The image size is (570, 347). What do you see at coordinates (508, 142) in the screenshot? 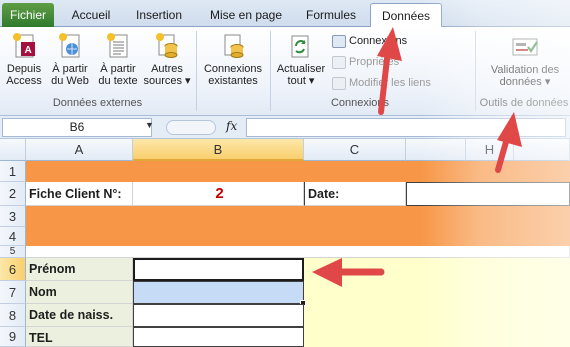
I see `arrow-to-outils-de-donnees` at bounding box center [508, 142].